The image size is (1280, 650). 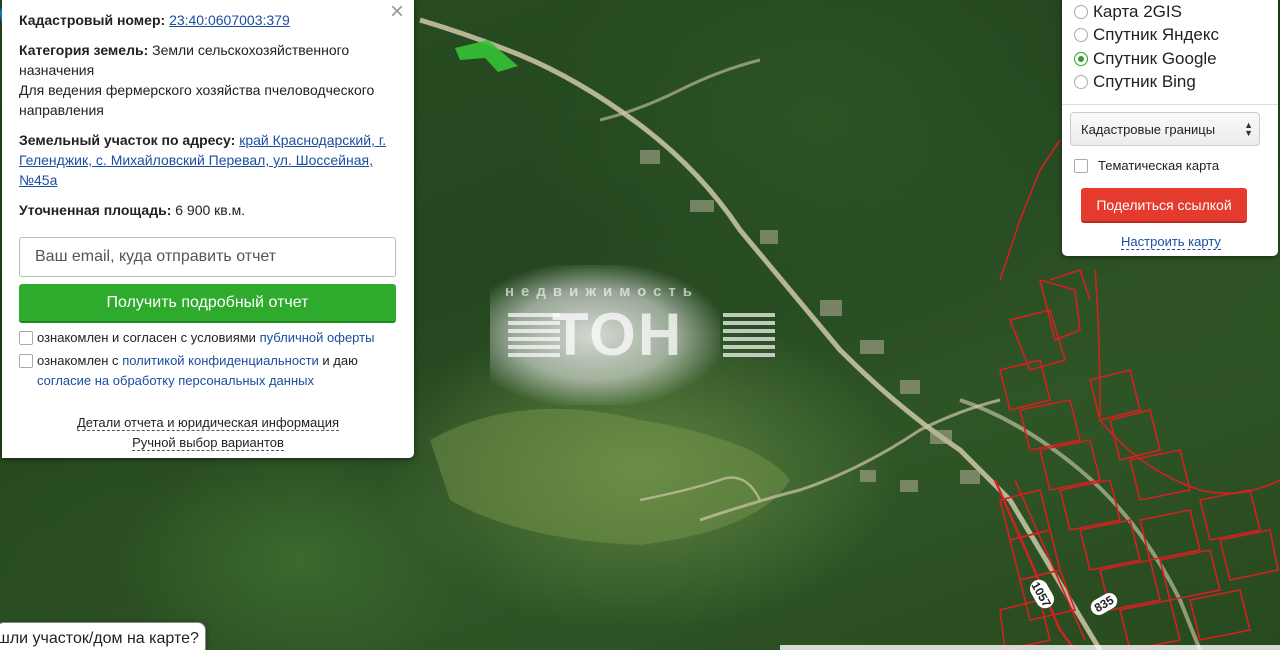 I want to click on cadastral-label: Кадастровый номер:, so click(x=92, y=20).